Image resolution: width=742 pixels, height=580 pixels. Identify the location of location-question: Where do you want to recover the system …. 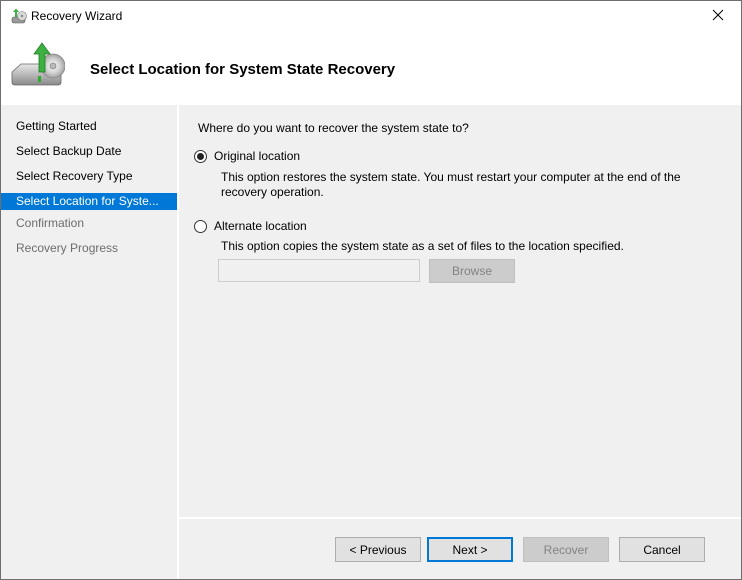
(333, 128).